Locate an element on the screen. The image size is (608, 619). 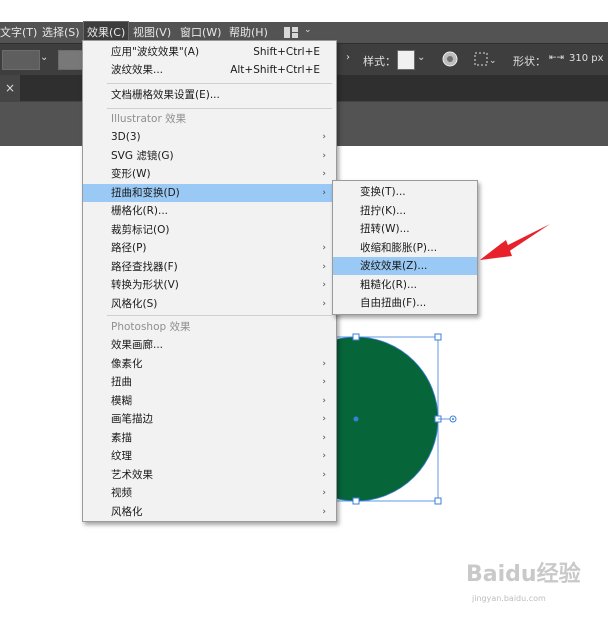
close-tab-icon: × is located at coordinates (10, 88).